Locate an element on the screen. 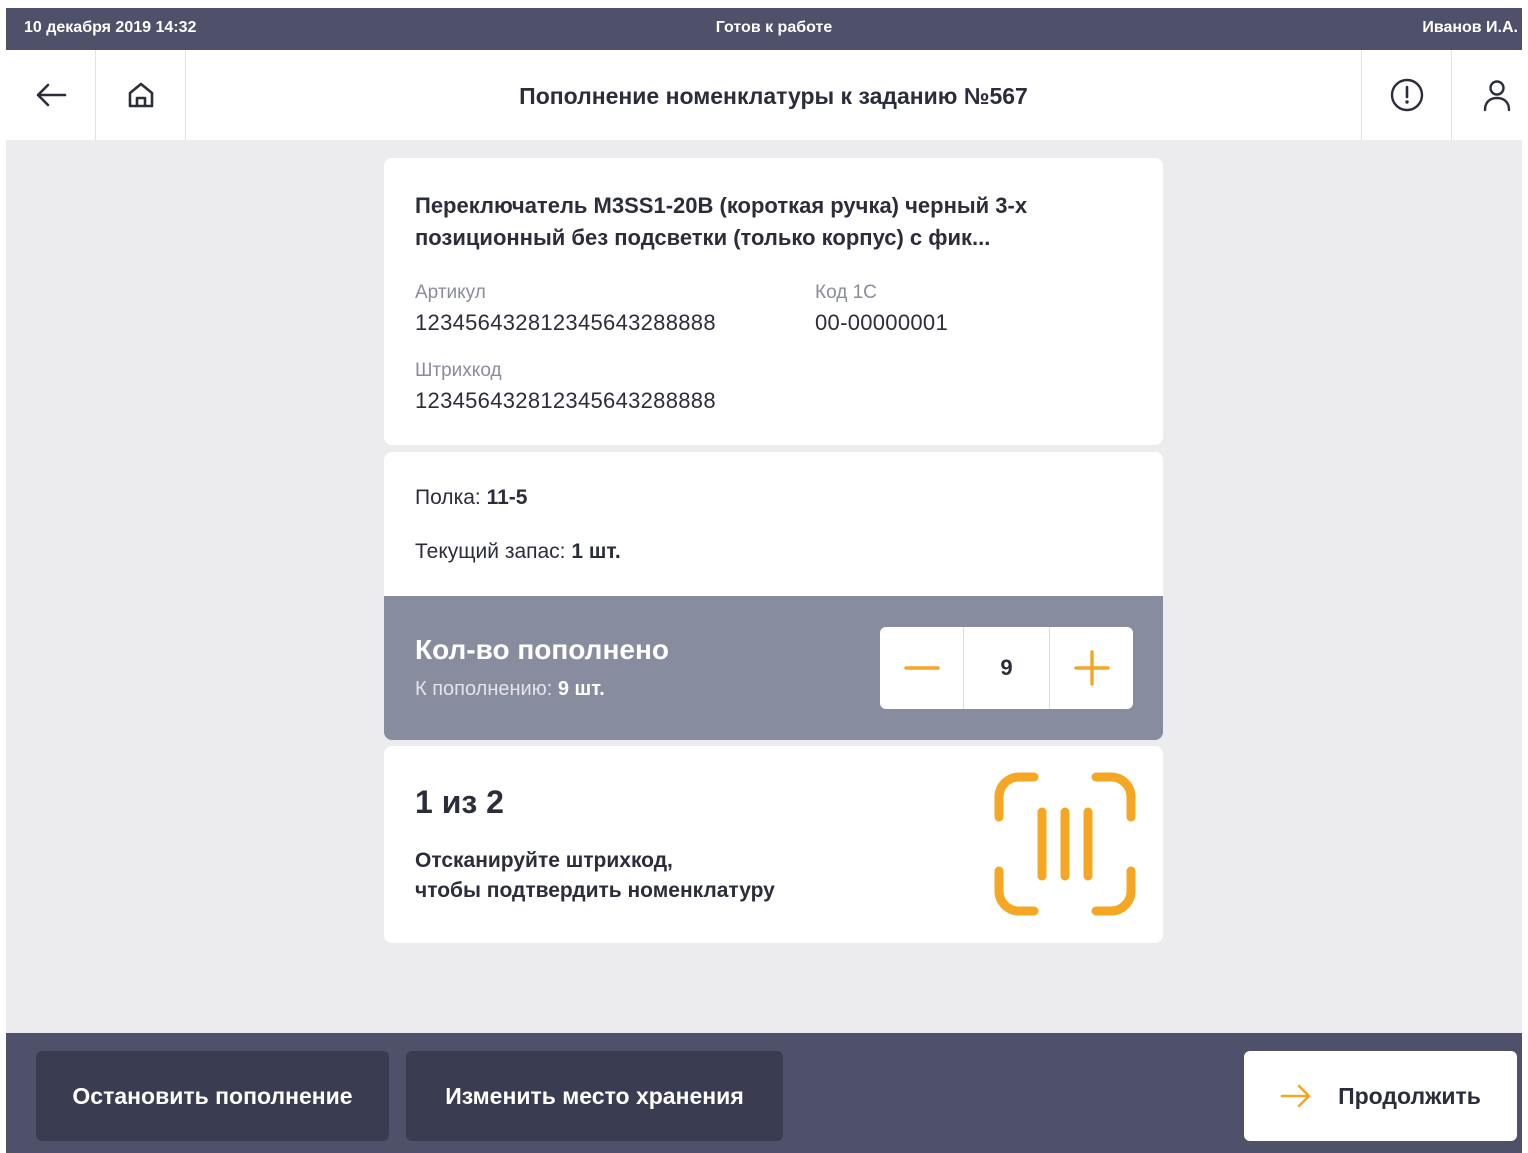 This screenshot has width=1528, height=1153. profile-button is located at coordinates (1486, 95).